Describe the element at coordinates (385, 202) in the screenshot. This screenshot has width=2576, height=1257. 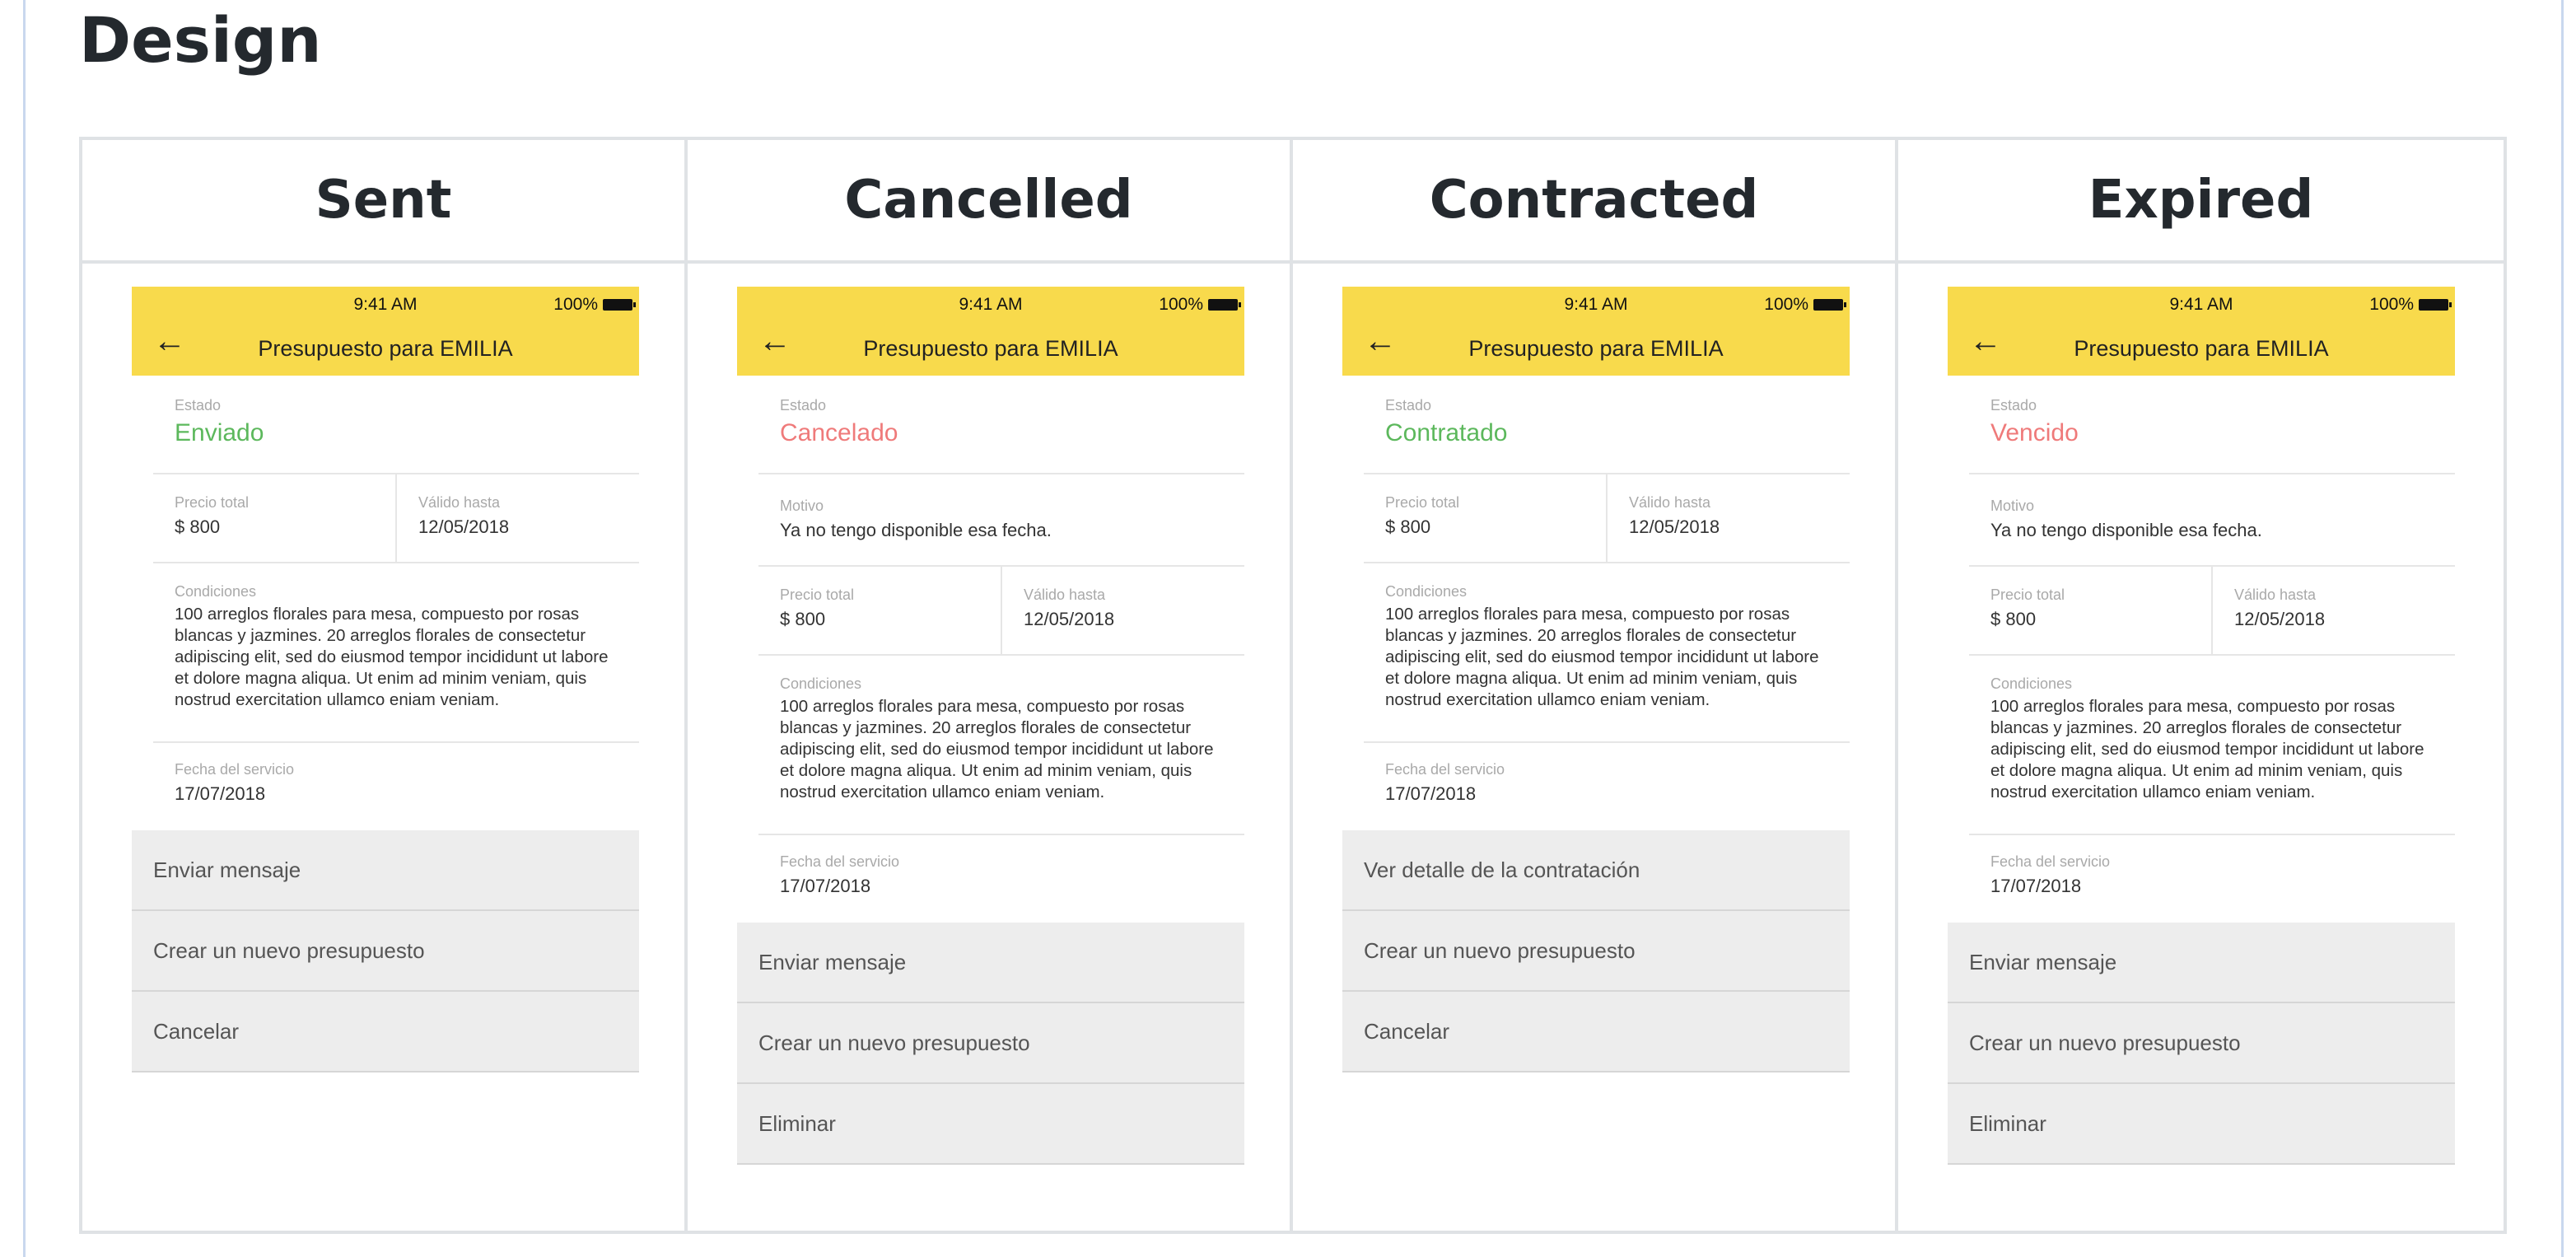
I see `column-heading-sent: Sent` at that location.